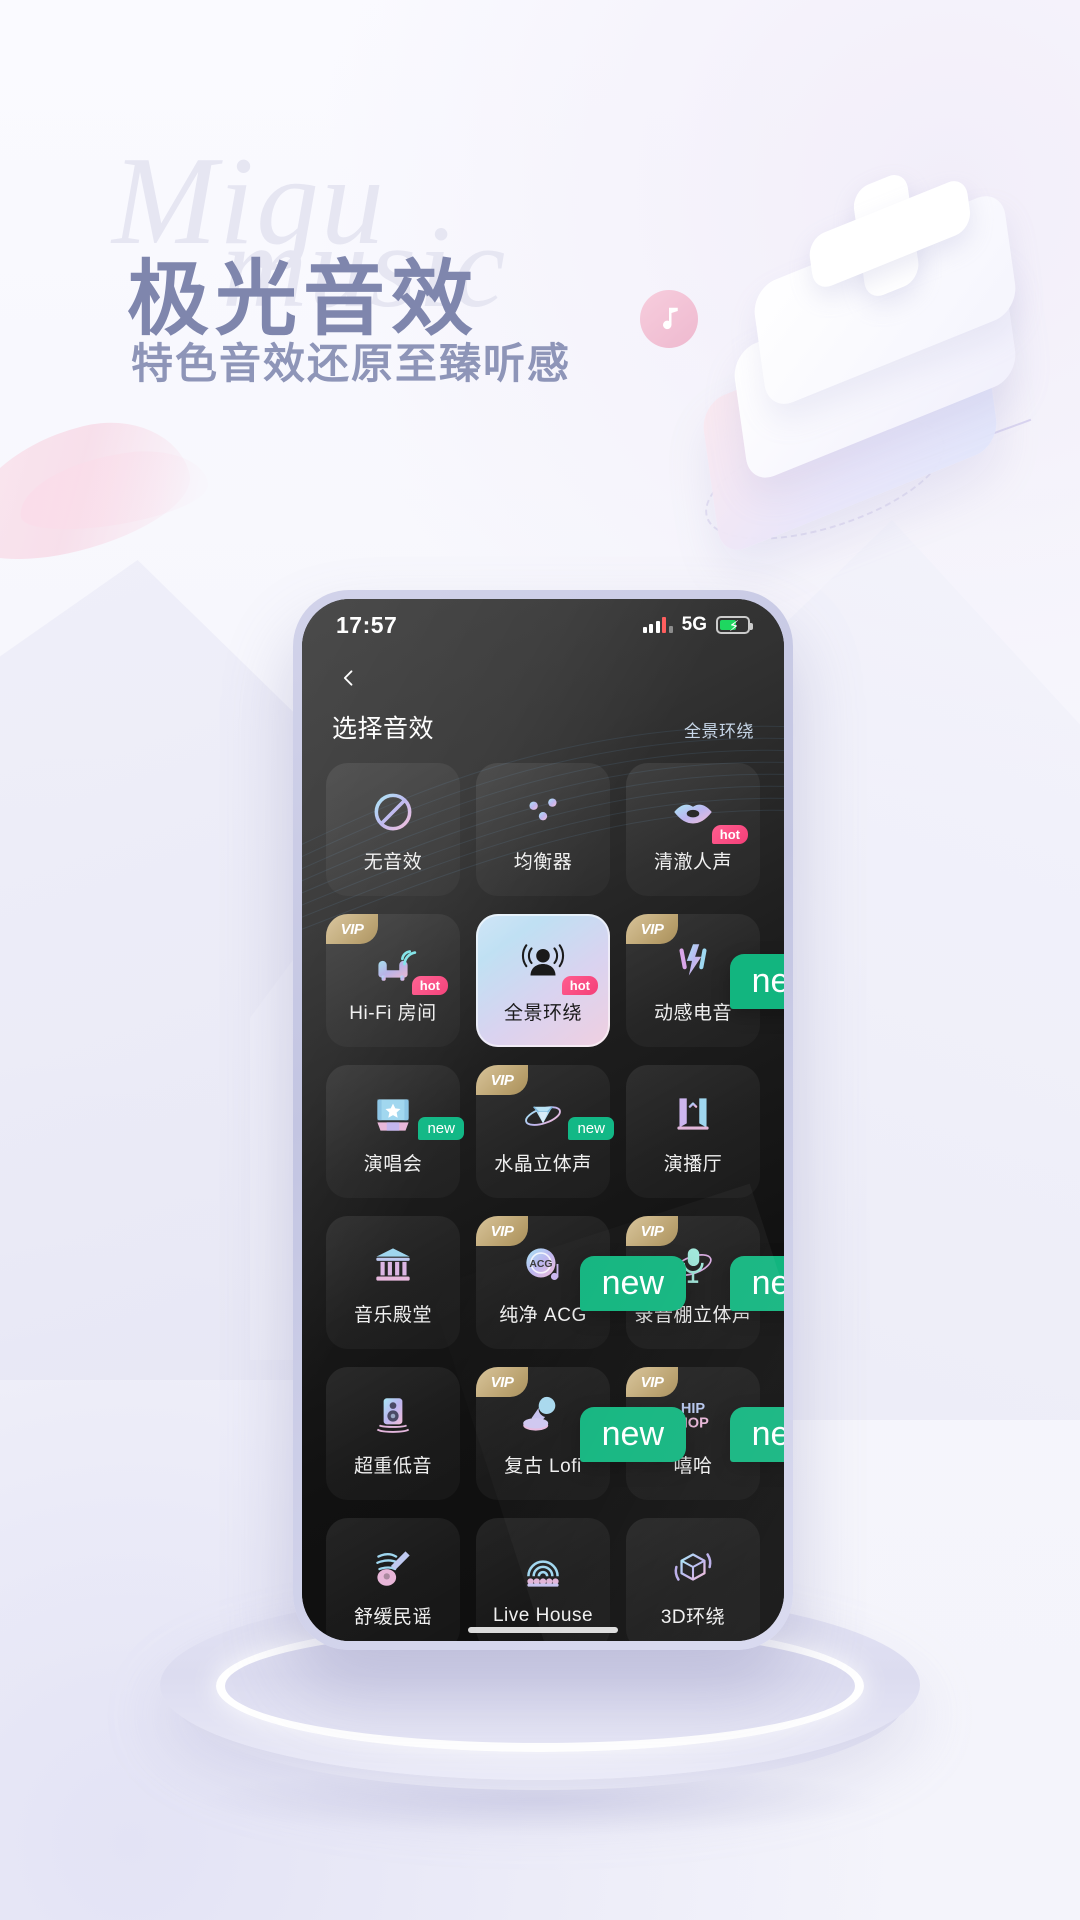 This screenshot has width=1080, height=1920. I want to click on effect-tile: 演播厅, so click(693, 1131).